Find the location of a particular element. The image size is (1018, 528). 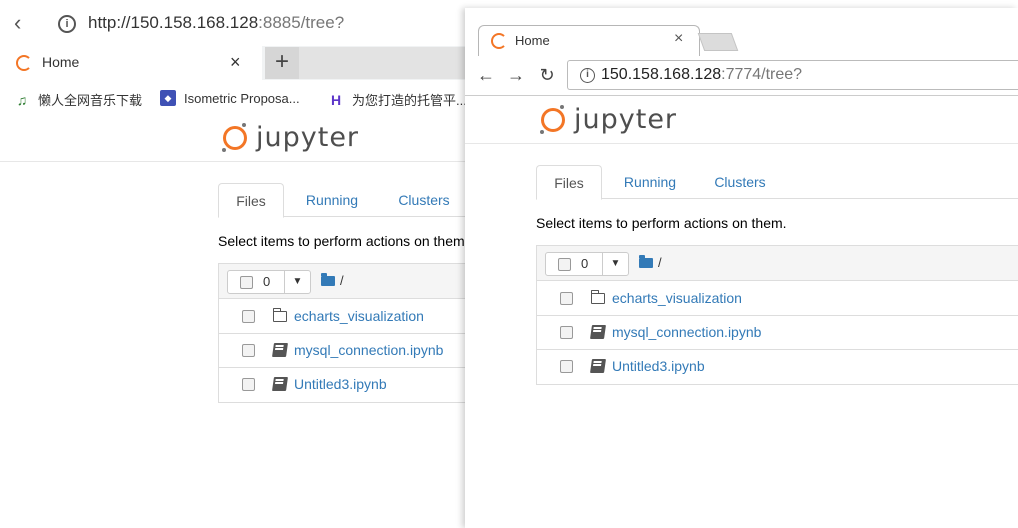

right-url-host: 150.158.168.128 is located at coordinates (661, 74).